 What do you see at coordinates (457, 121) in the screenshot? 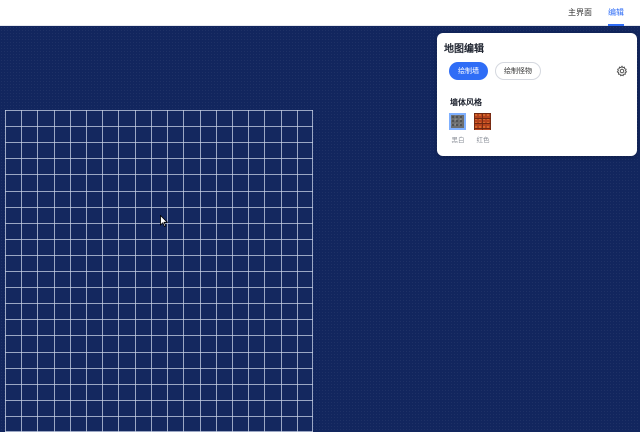
I see `wall-style-bw-swatch` at bounding box center [457, 121].